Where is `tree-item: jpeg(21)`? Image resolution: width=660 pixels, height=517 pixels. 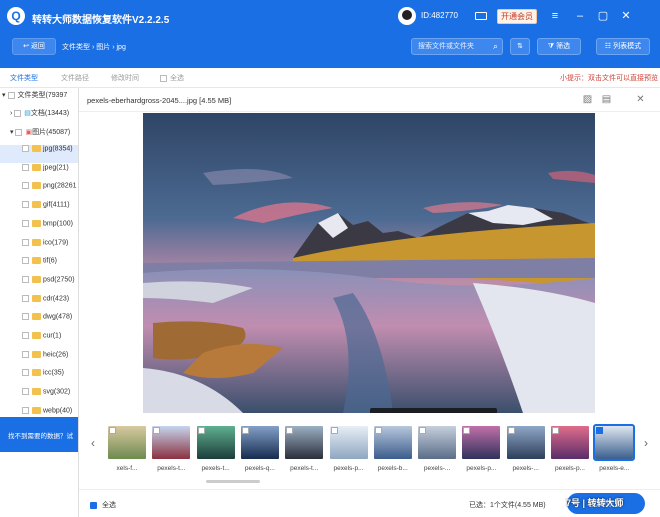 tree-item: jpeg(21) is located at coordinates (39, 172).